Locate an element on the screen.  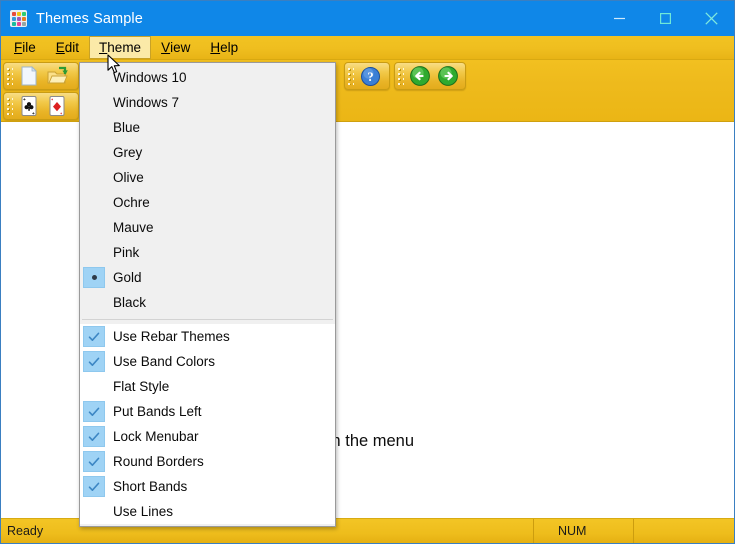
diamond-card-icon: ♦ ♦ is located at coordinates (57, 106).